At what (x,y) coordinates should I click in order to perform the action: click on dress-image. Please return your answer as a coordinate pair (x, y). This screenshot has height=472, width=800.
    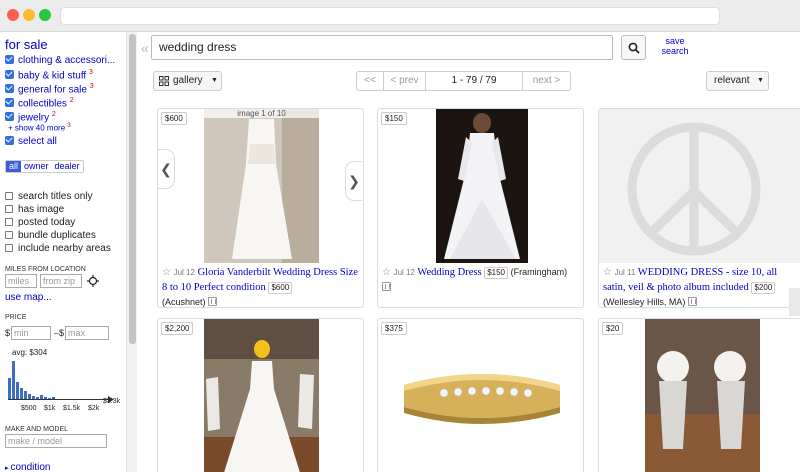
    Looking at the image, I should click on (261, 186).